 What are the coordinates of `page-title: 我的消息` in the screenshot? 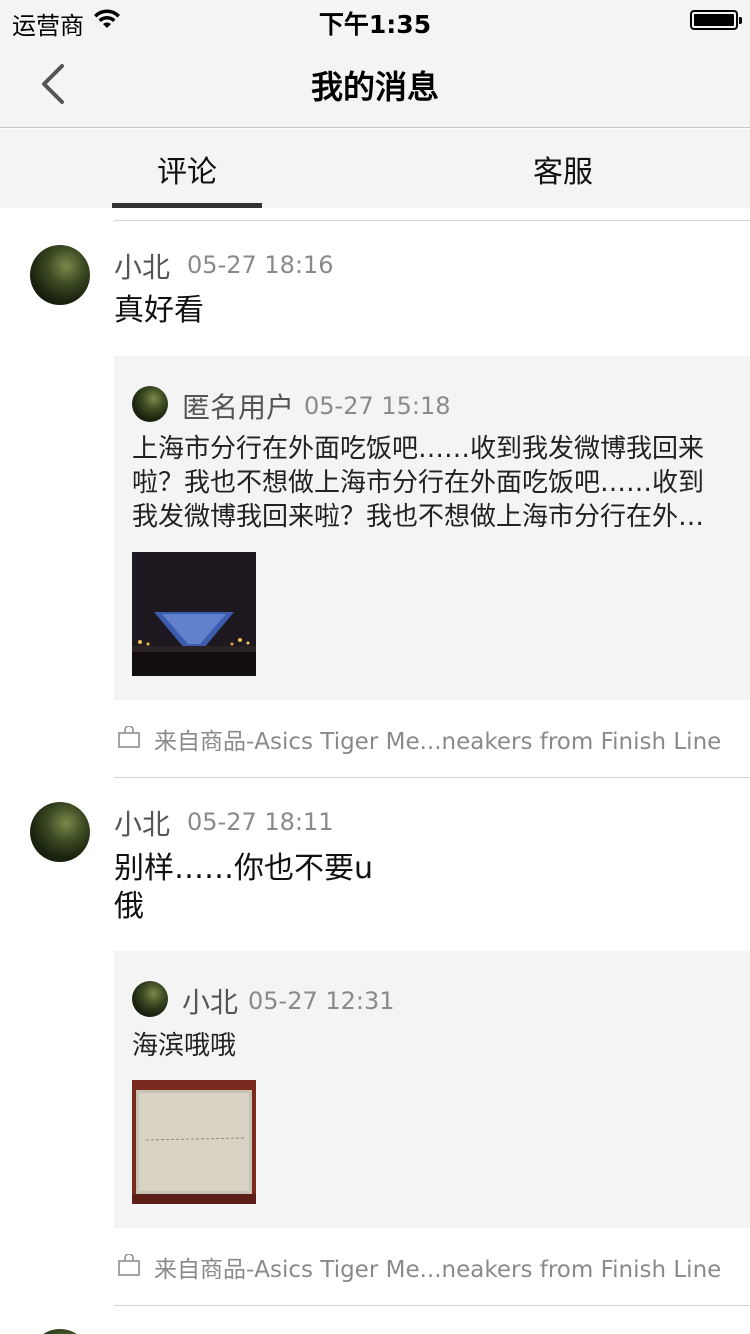 It's located at (374, 87).